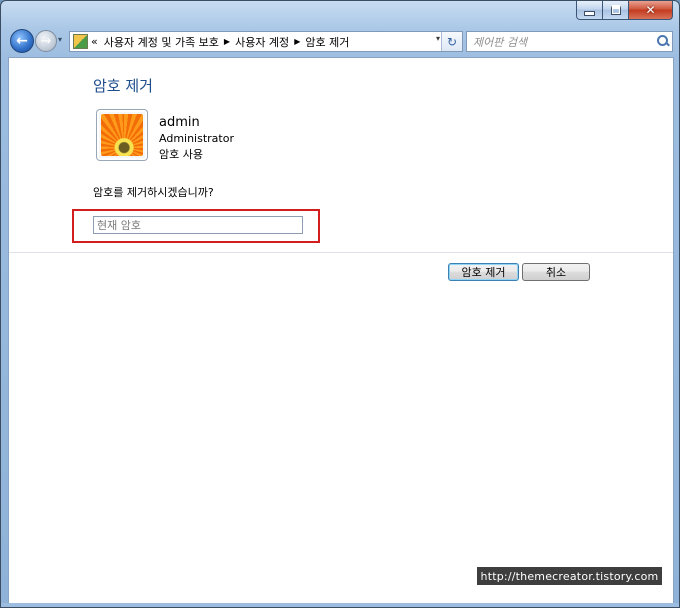 Image resolution: width=680 pixels, height=608 pixels. I want to click on caption-buttons: ✕, so click(624, 10).